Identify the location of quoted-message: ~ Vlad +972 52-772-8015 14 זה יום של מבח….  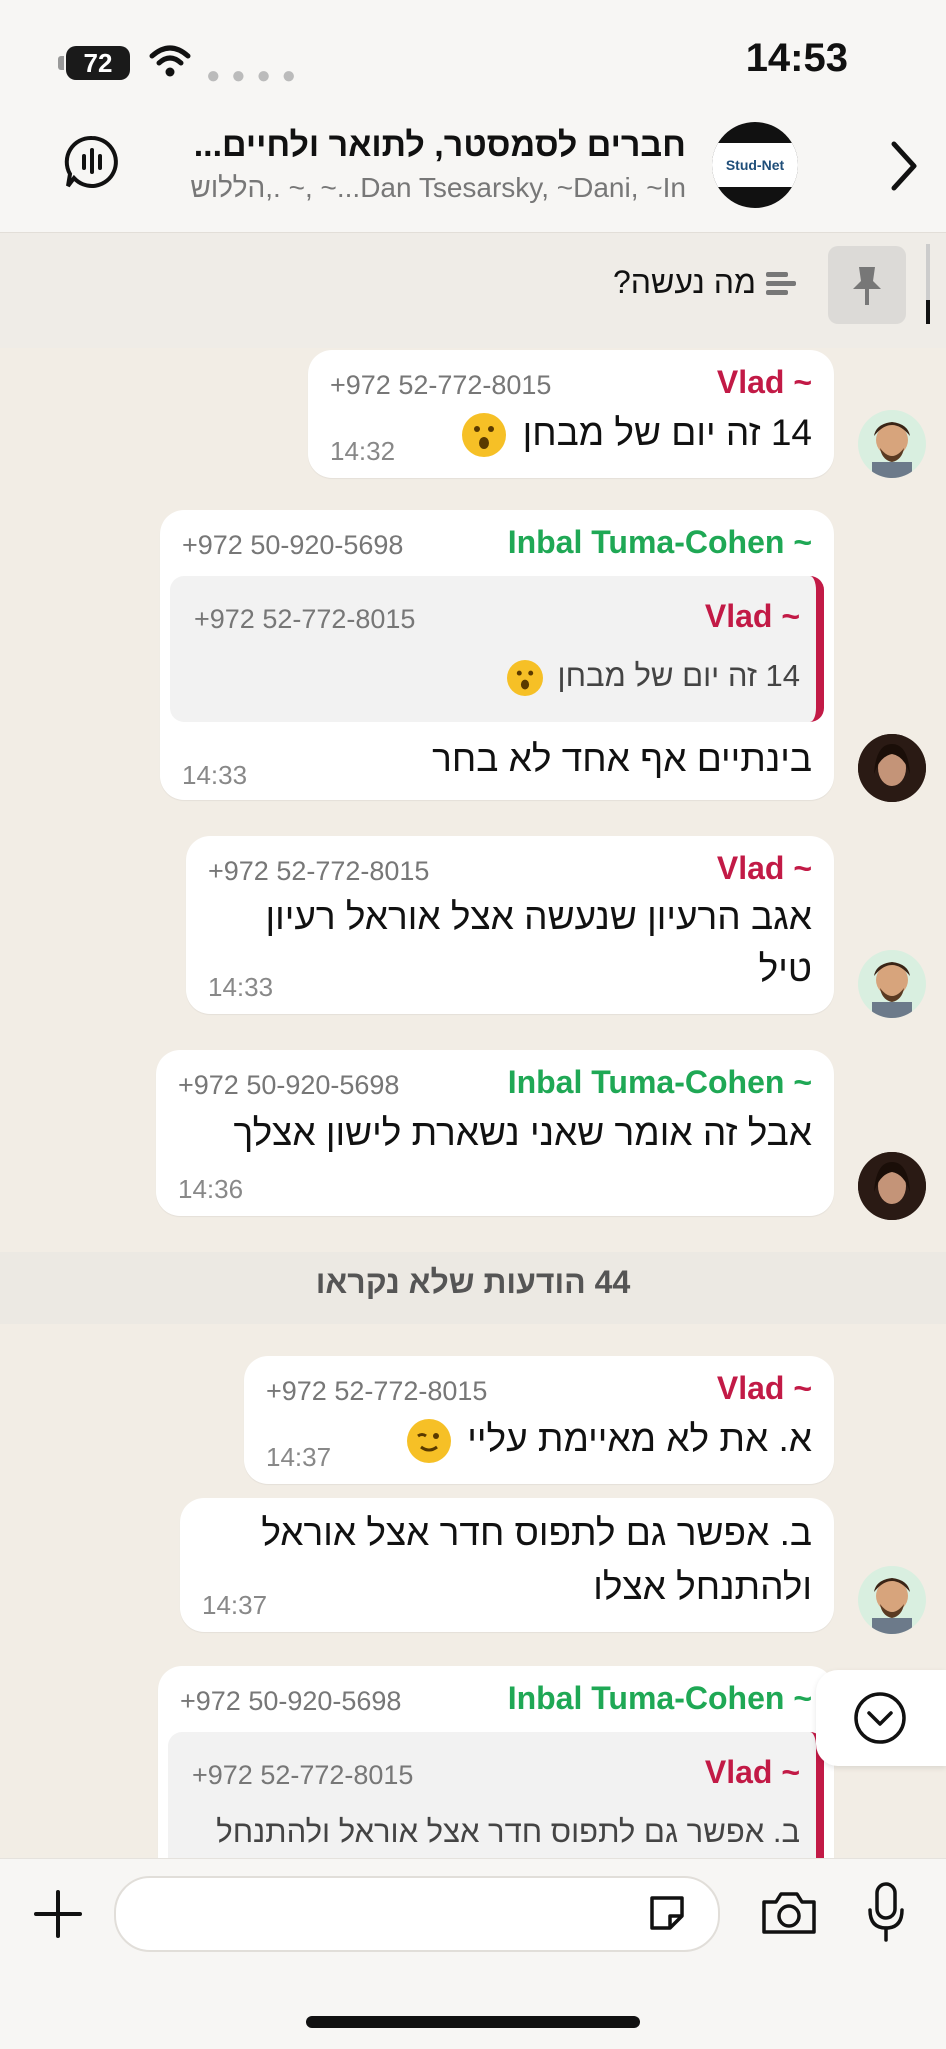
(497, 649).